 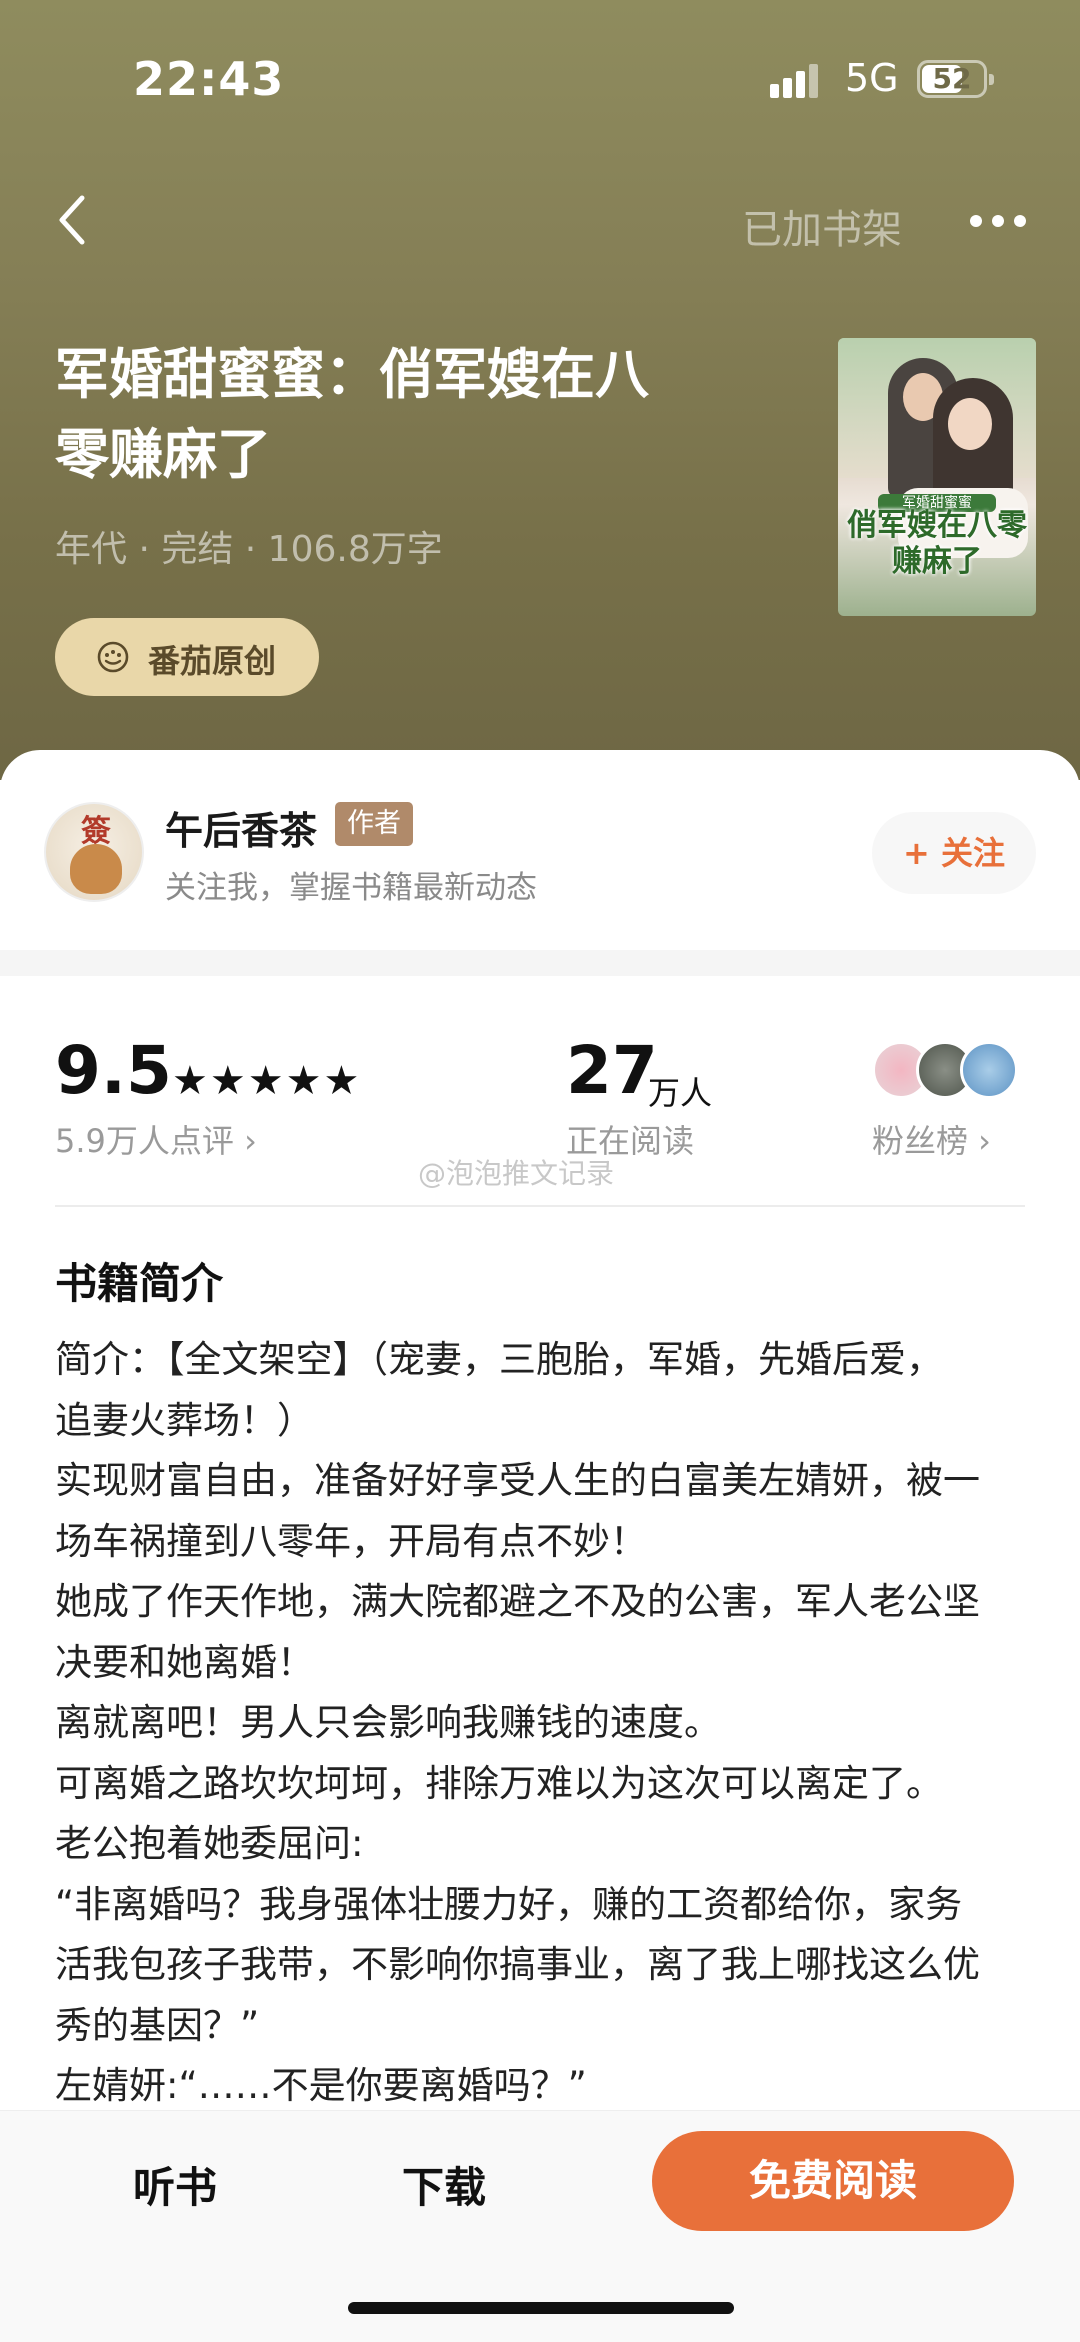 What do you see at coordinates (509, 1904) in the screenshot?
I see `intro-line: “非离婚吗？我身强体壮腰力好，赚的工资都给你，家务` at bounding box center [509, 1904].